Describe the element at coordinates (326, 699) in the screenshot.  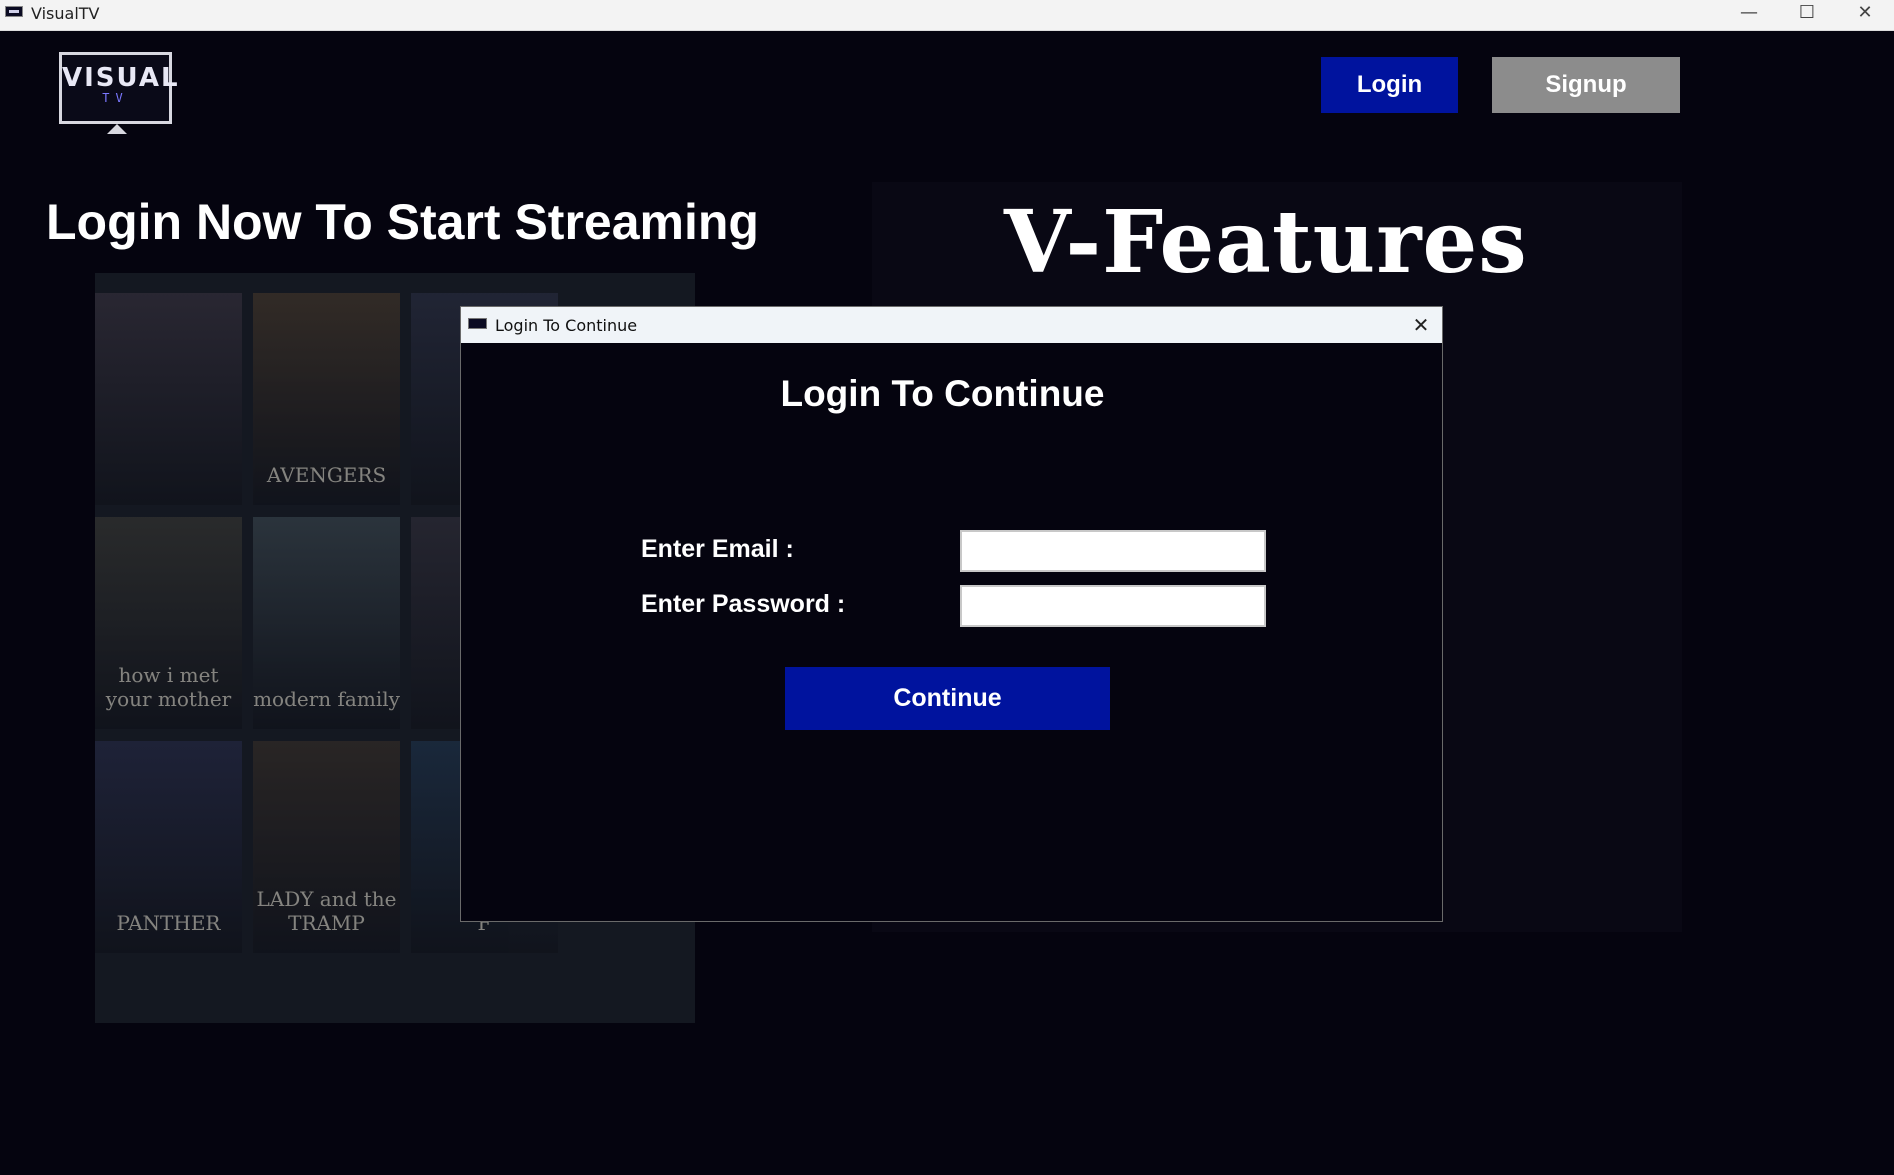
I see `poster-4-title: modern family` at that location.